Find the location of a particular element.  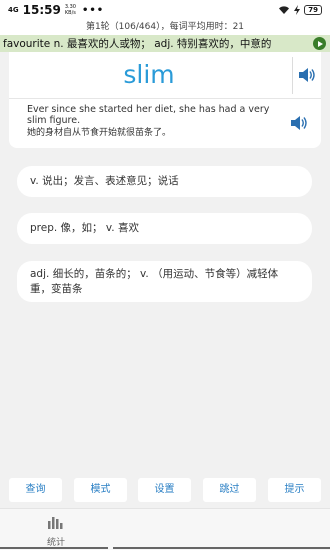

bottom-nav: 统计 is located at coordinates (165, 529).